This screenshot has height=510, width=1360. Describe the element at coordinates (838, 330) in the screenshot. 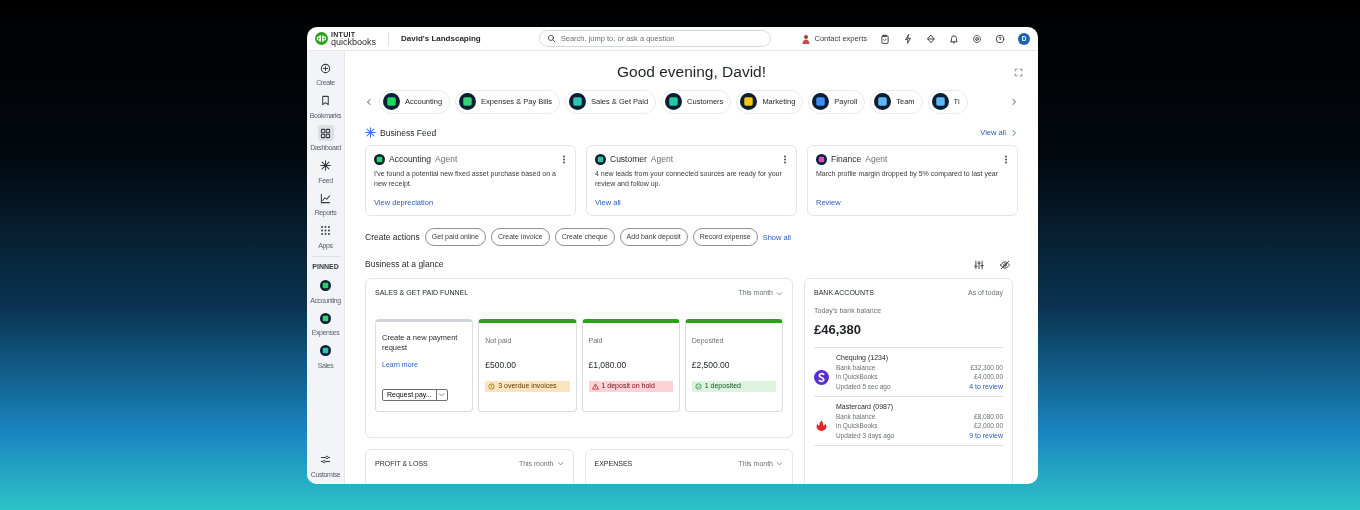

I see `balance-amount: £46,380` at that location.